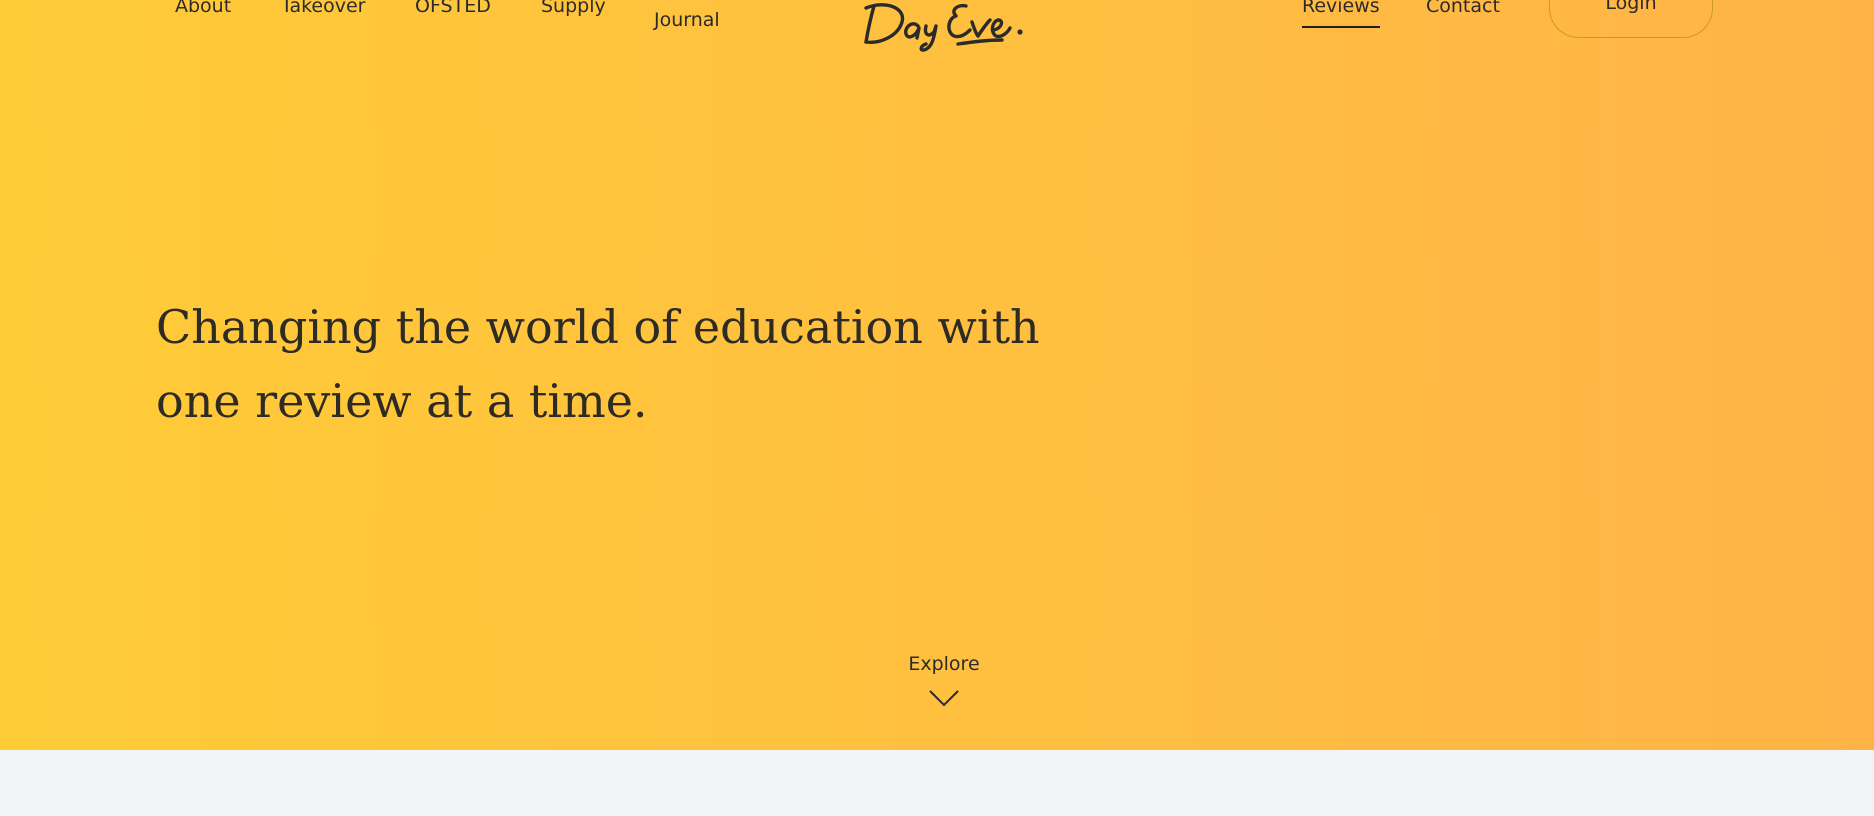  Describe the element at coordinates (1631, 7) in the screenshot. I see `login-button-label: Login` at that location.